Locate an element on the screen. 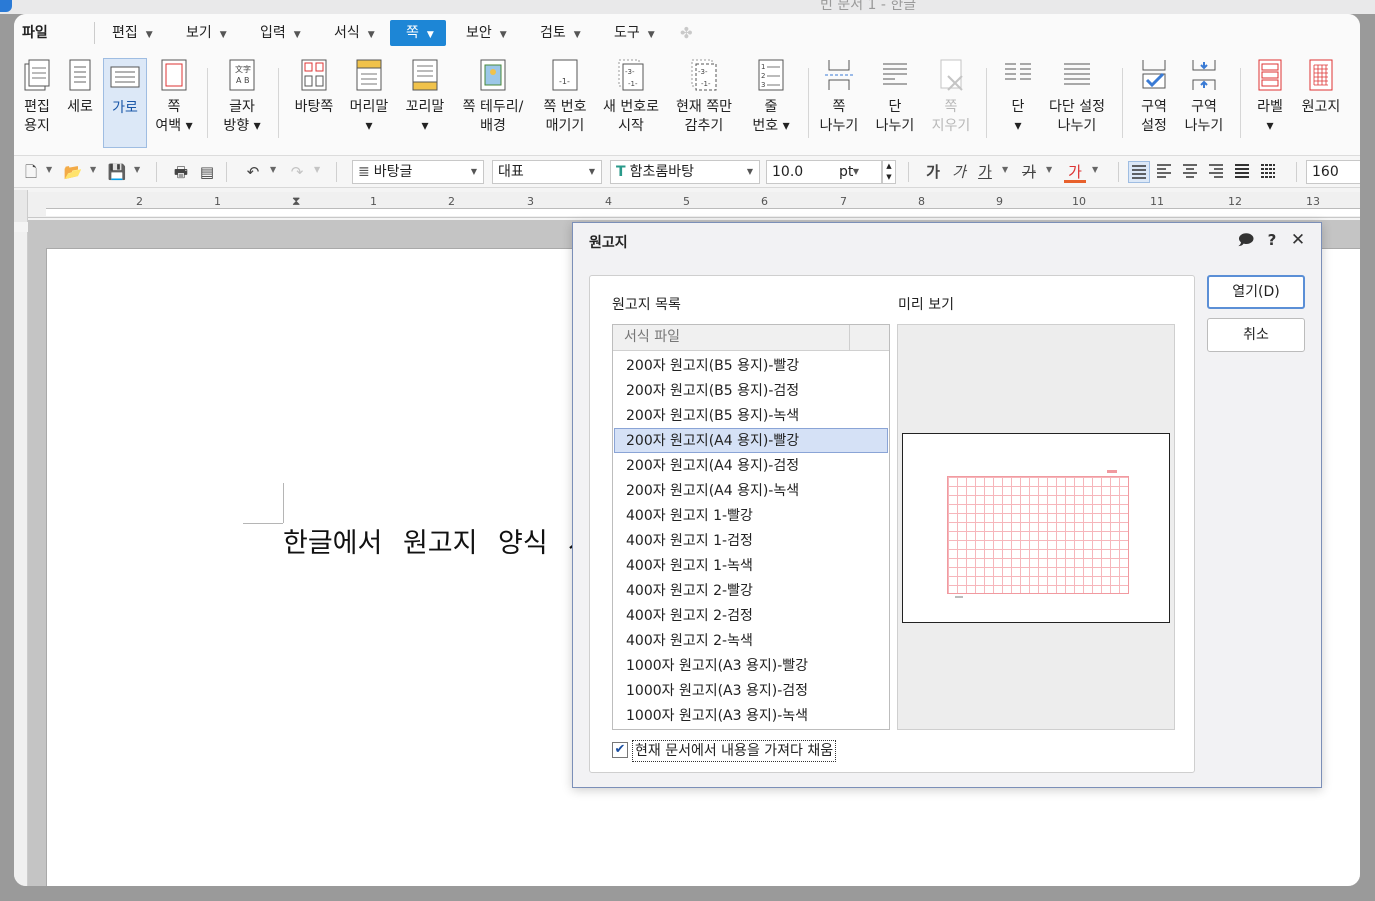  align-justify-icon is located at coordinates (1139, 172).